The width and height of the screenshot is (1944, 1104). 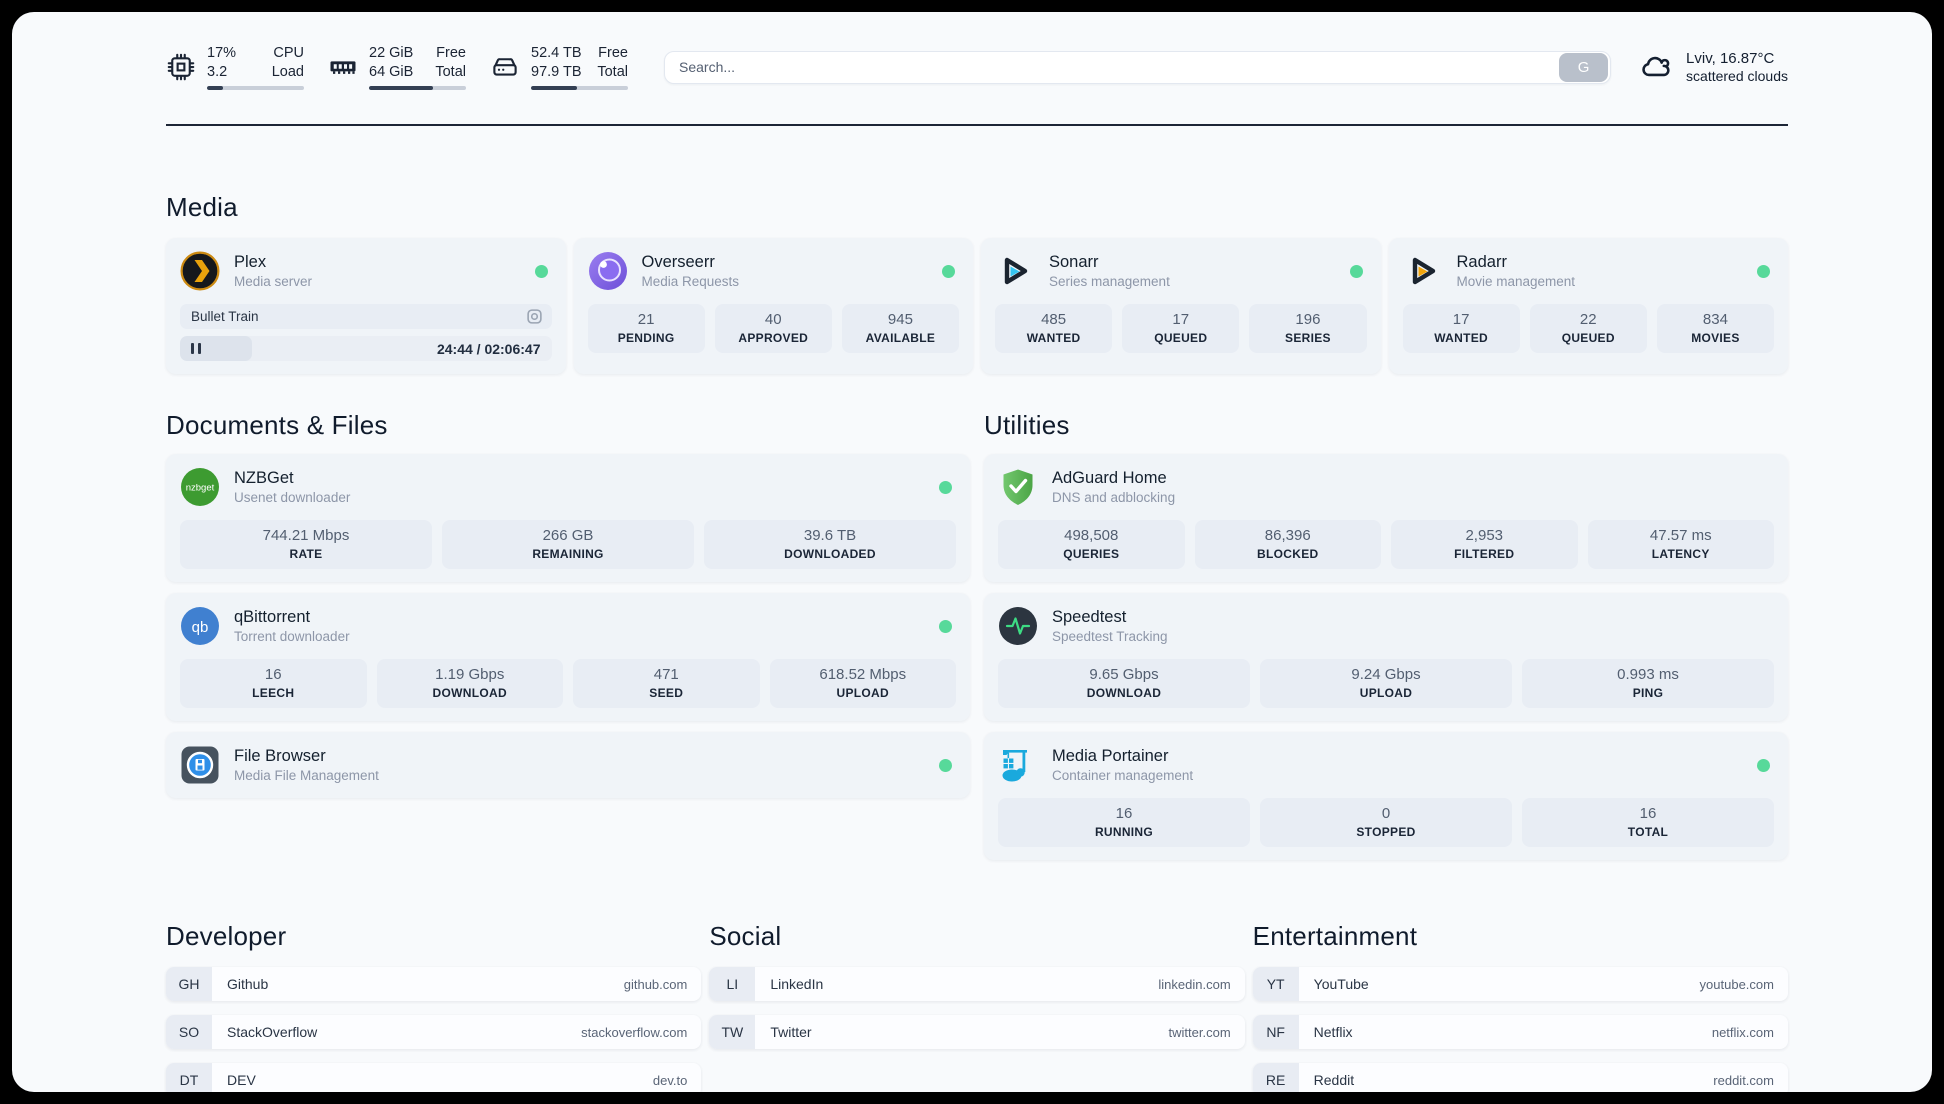 I want to click on stat-tile: 86,396 BLOCKED, so click(x=1287, y=544).